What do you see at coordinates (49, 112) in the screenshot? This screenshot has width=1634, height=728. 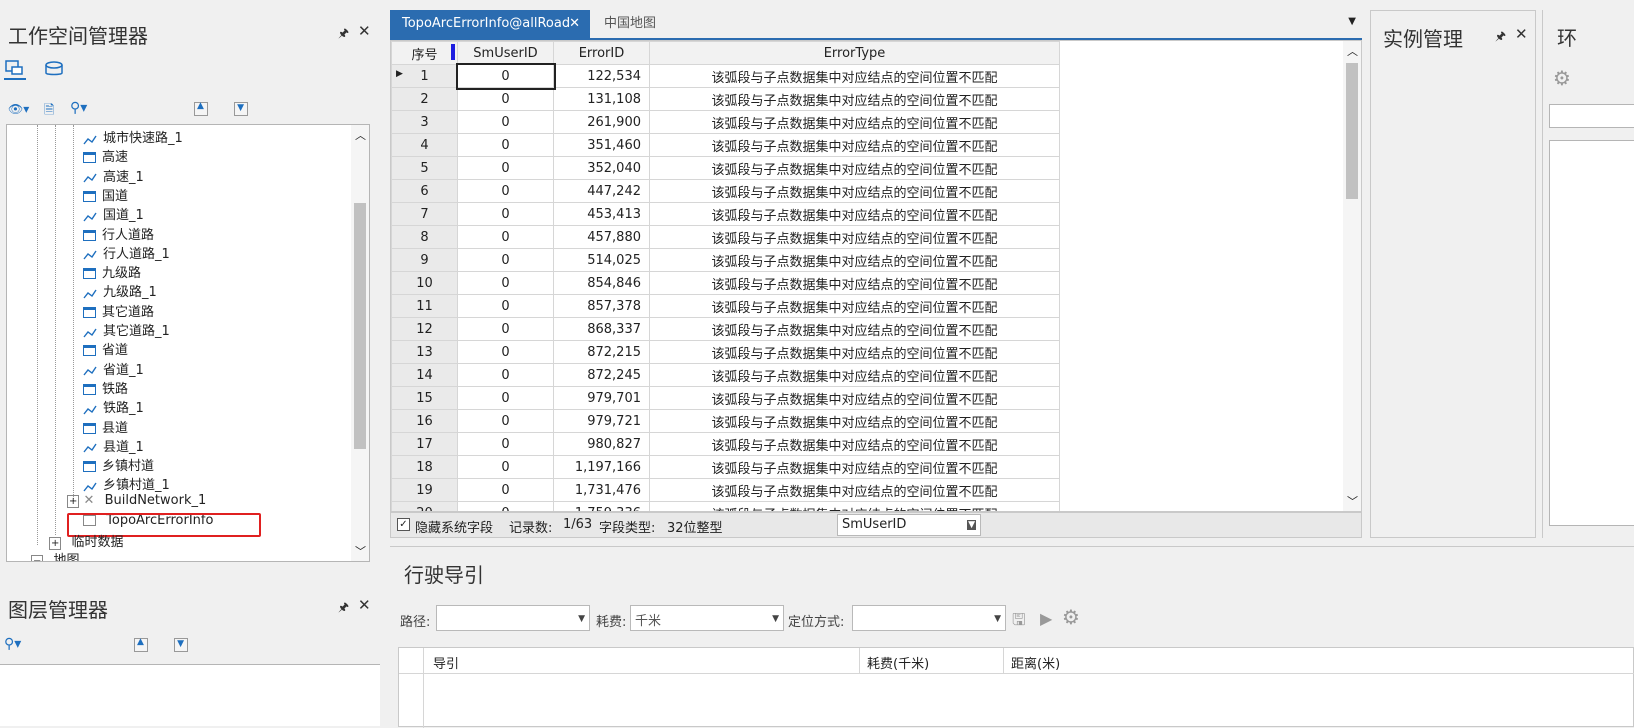 I see `export-icon: 🗎` at bounding box center [49, 112].